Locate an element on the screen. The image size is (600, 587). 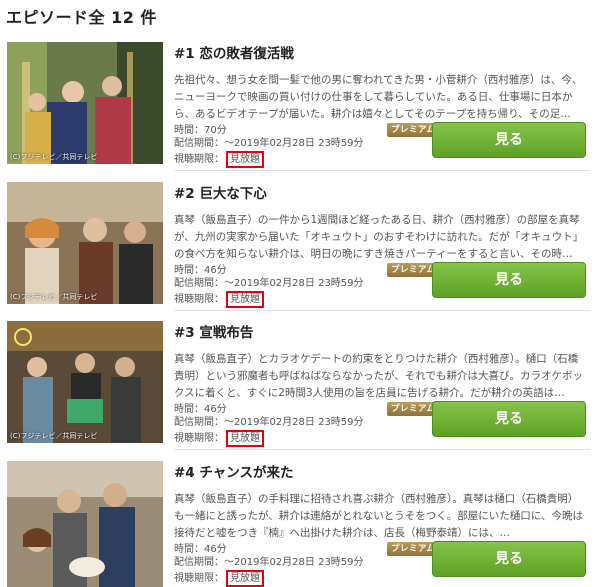
episode-title: #3 宣戦布告 is located at coordinates (213, 331).